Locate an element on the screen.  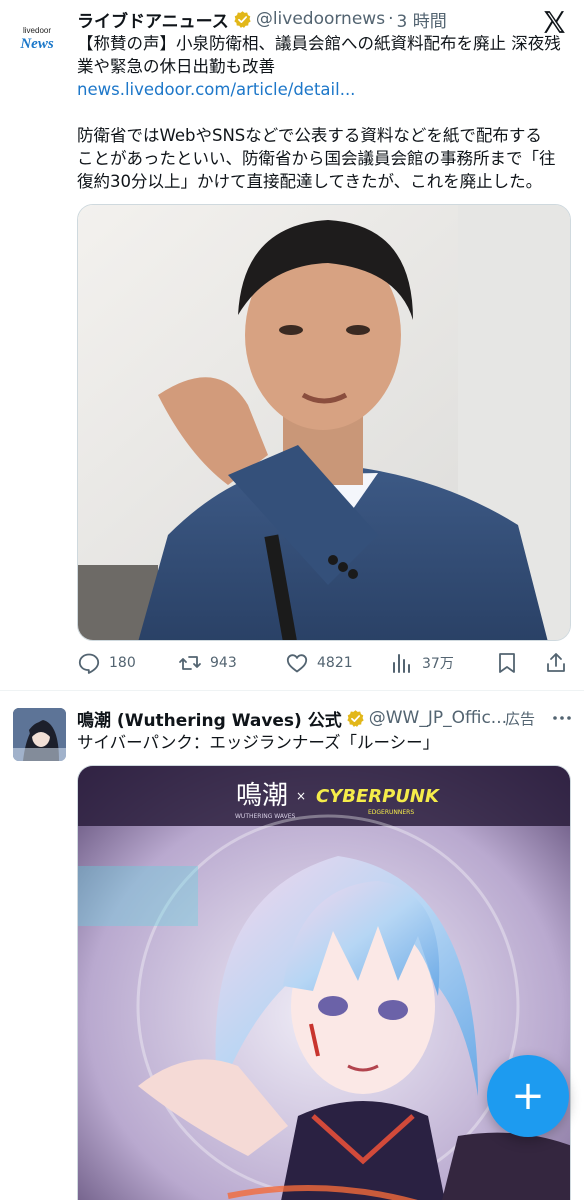
like-button: 4821 is located at coordinates (319, 663).